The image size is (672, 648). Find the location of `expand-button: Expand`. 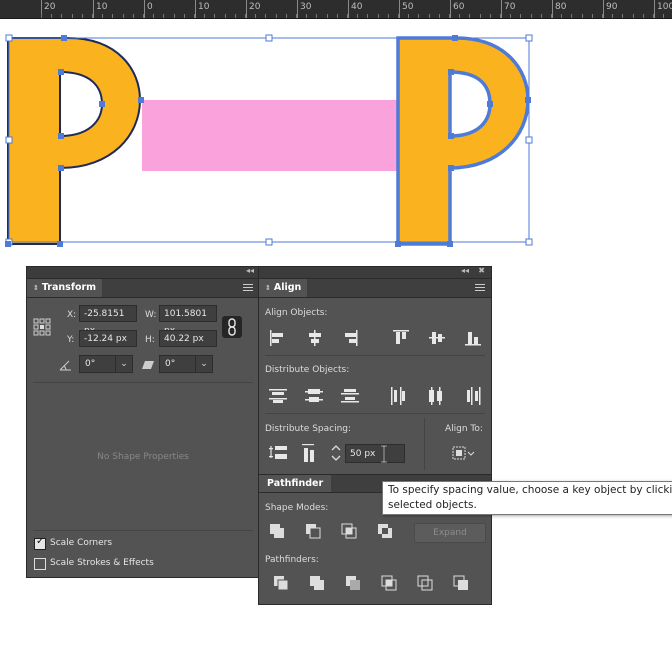

expand-button: Expand is located at coordinates (450, 533).